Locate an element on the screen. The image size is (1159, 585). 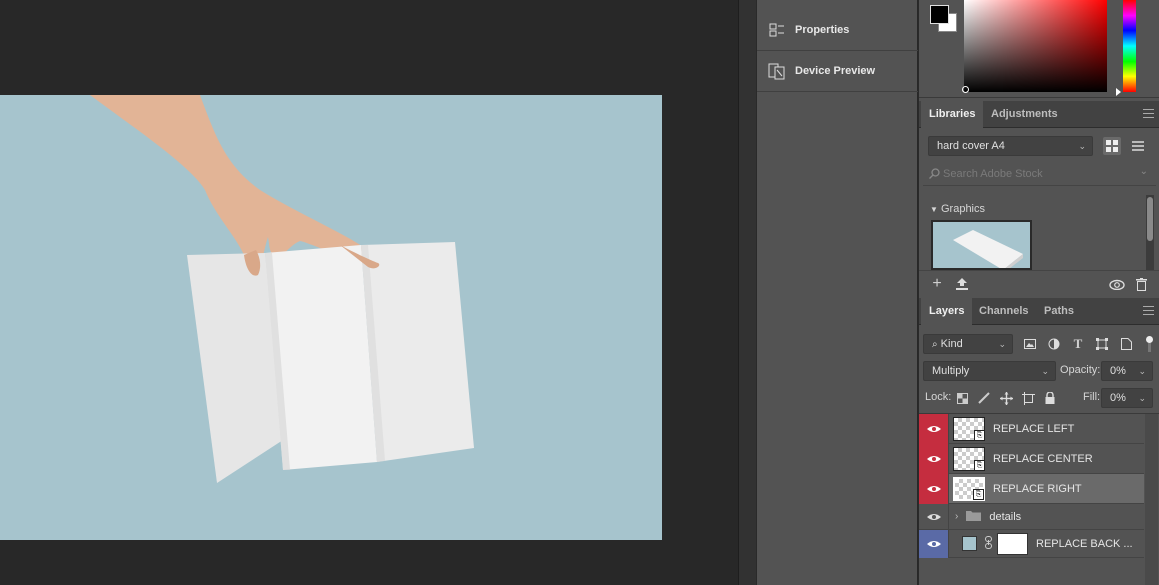
link-chain-icon is located at coordinates (988, 543).